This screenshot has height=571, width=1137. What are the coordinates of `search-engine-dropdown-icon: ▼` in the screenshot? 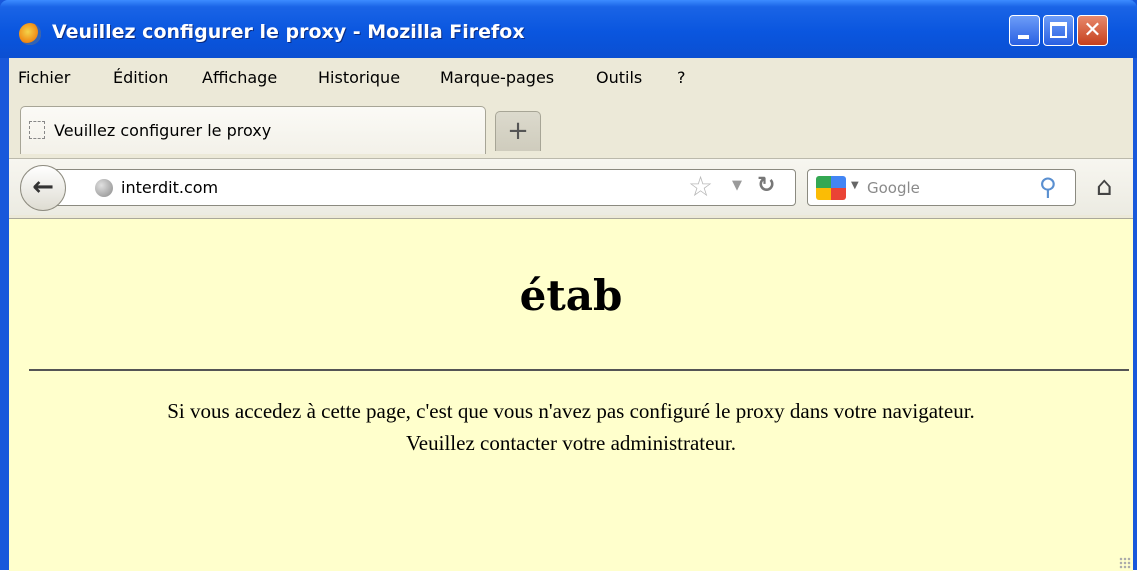 It's located at (855, 185).